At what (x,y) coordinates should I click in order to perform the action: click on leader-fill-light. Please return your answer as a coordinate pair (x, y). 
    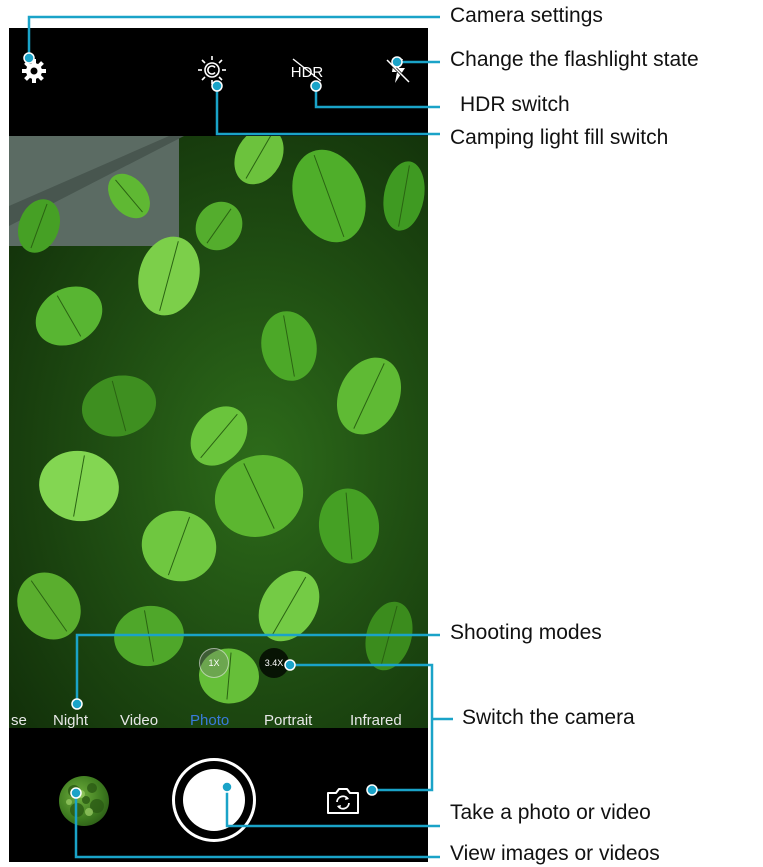
    Looking at the image, I should click on (327, 111).